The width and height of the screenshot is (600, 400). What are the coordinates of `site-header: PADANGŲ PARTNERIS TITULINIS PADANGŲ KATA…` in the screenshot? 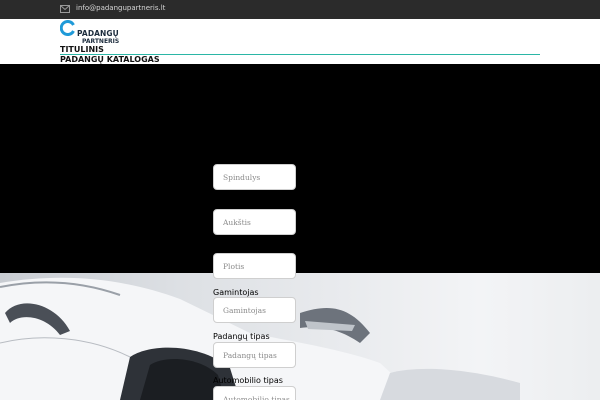 It's located at (300, 41).